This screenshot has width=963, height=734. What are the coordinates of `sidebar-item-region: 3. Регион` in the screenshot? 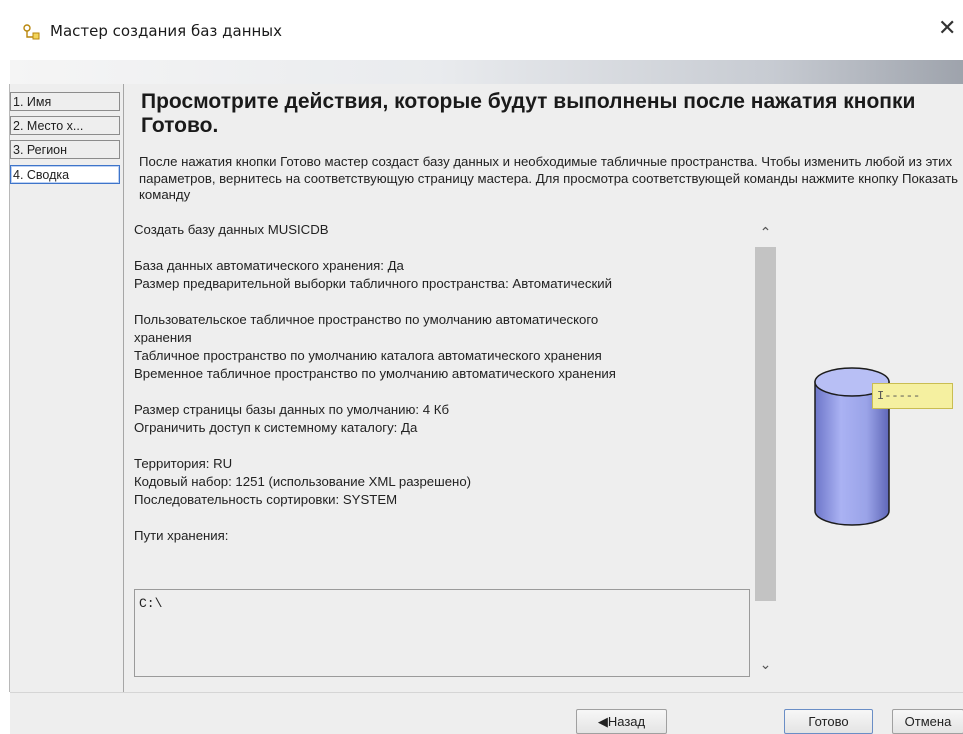 It's located at (65, 149).